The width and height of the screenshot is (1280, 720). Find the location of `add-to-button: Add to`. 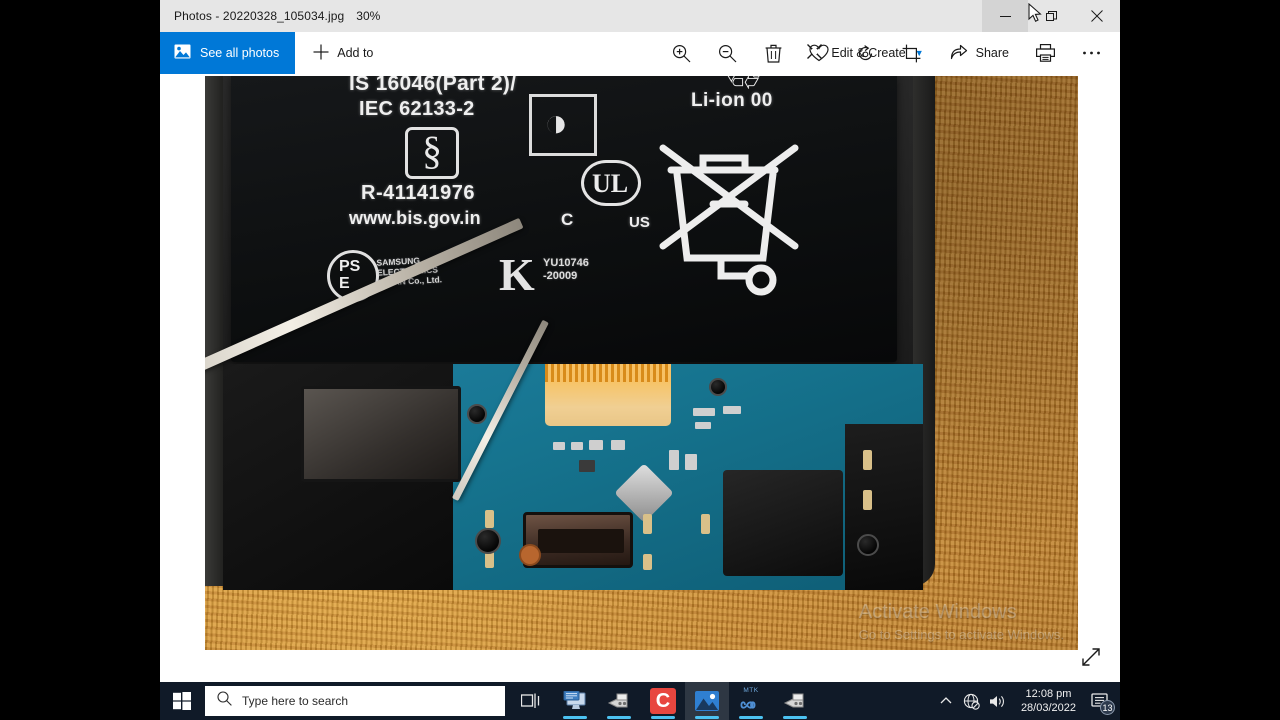

add-to-button: Add to is located at coordinates (341, 53).